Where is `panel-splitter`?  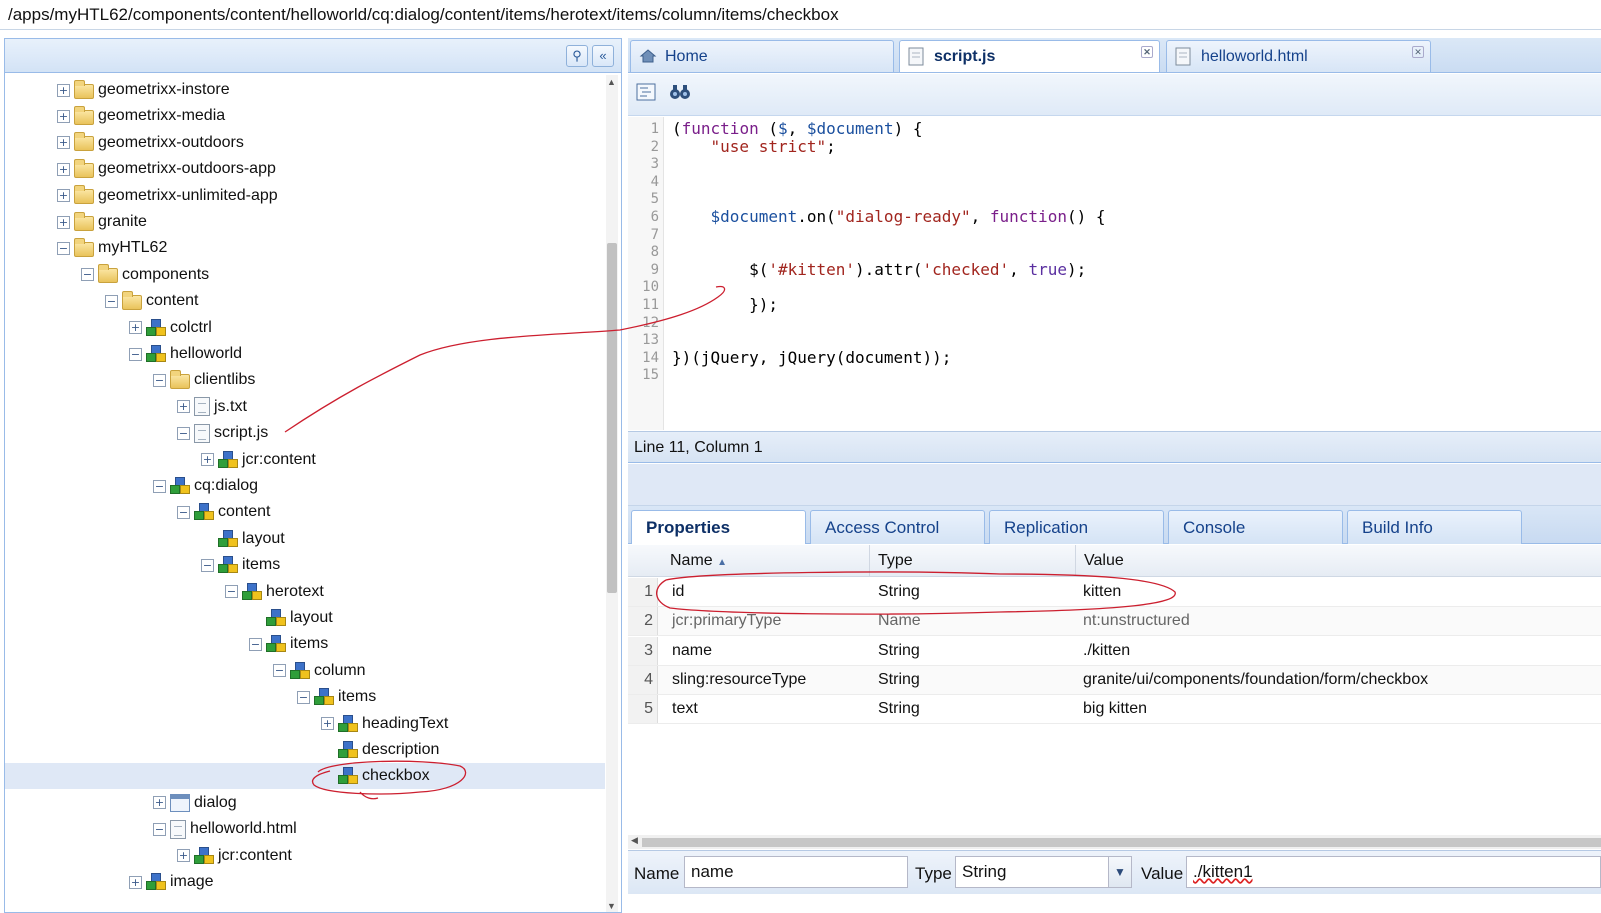 panel-splitter is located at coordinates (1114, 485).